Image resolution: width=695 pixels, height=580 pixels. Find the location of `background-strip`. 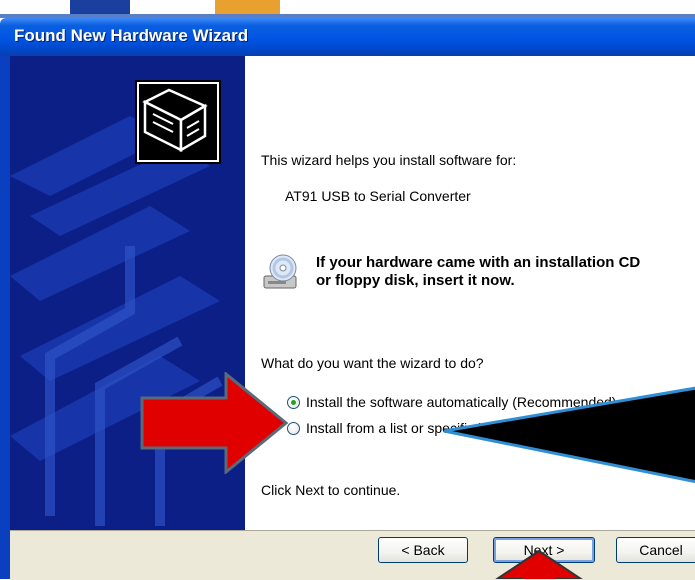

background-strip is located at coordinates (347, 9).